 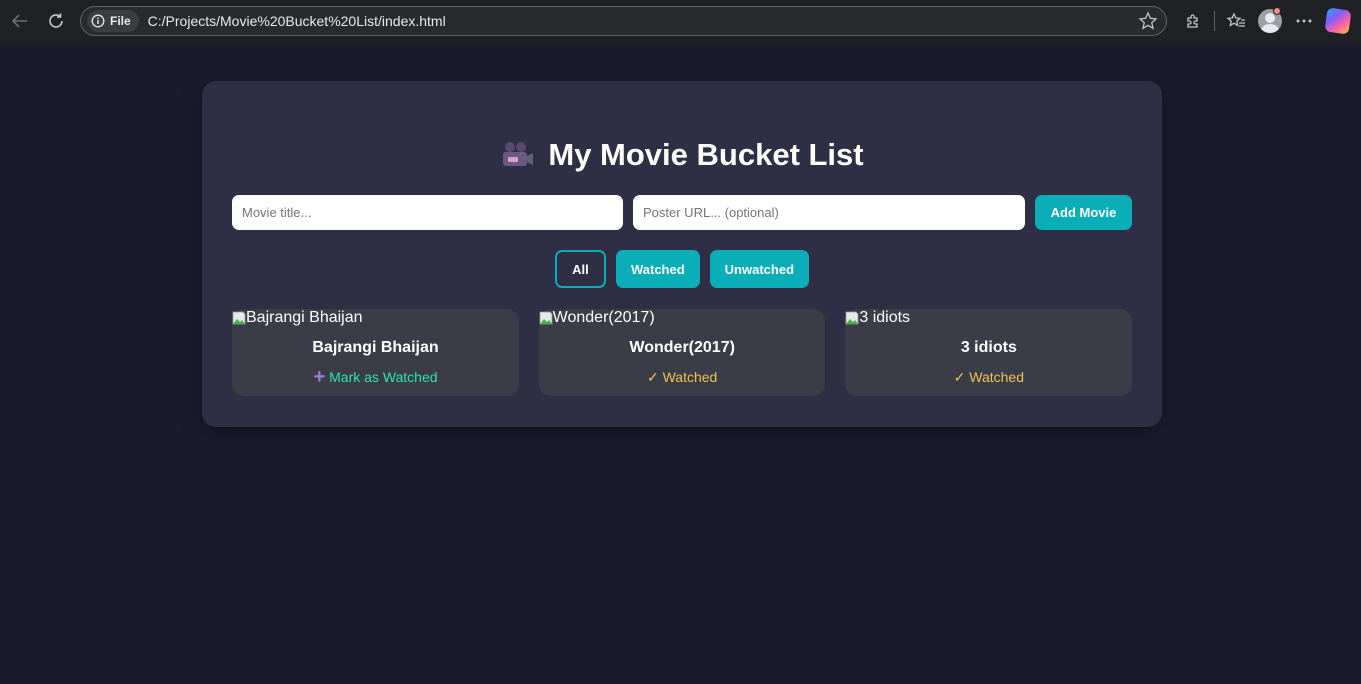 I want to click on copilot-button, so click(x=1338, y=21).